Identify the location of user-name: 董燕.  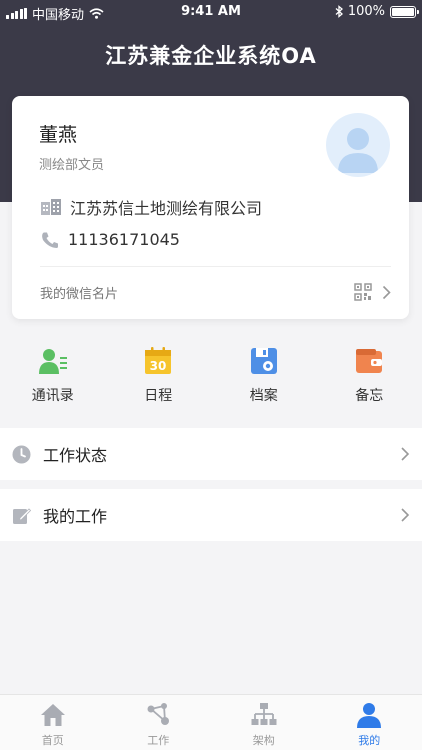
(58, 135).